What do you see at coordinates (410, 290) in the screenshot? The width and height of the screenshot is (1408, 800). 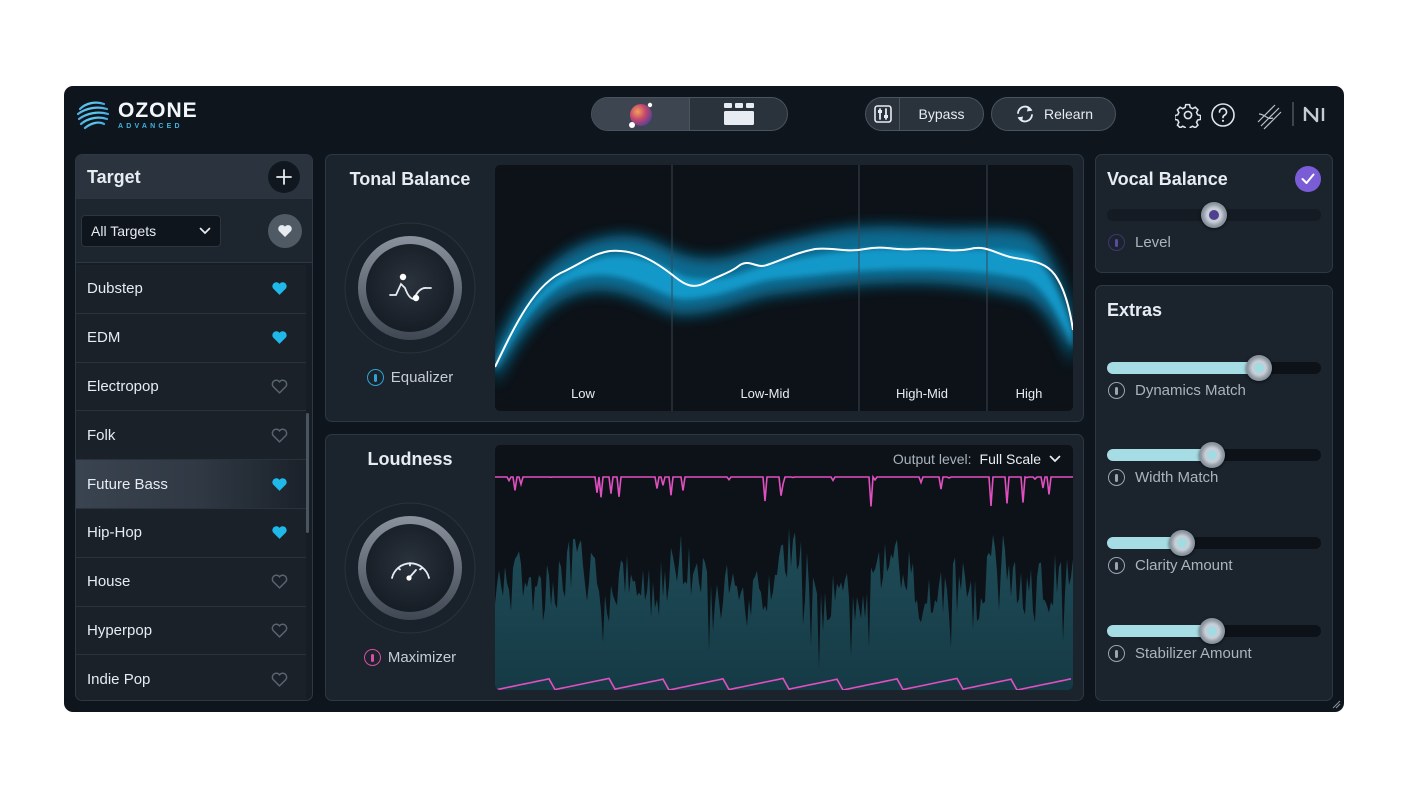 I see `equalizer-knob` at bounding box center [410, 290].